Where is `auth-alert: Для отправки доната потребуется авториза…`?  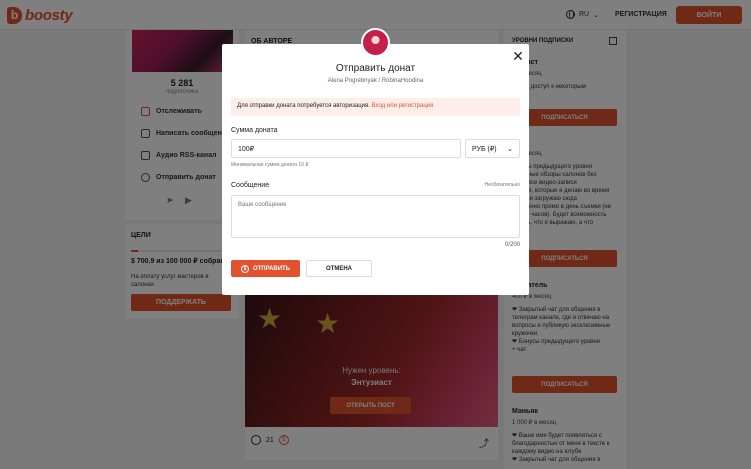
auth-alert: Для отправки доната потребуется авториза… is located at coordinates (375, 107).